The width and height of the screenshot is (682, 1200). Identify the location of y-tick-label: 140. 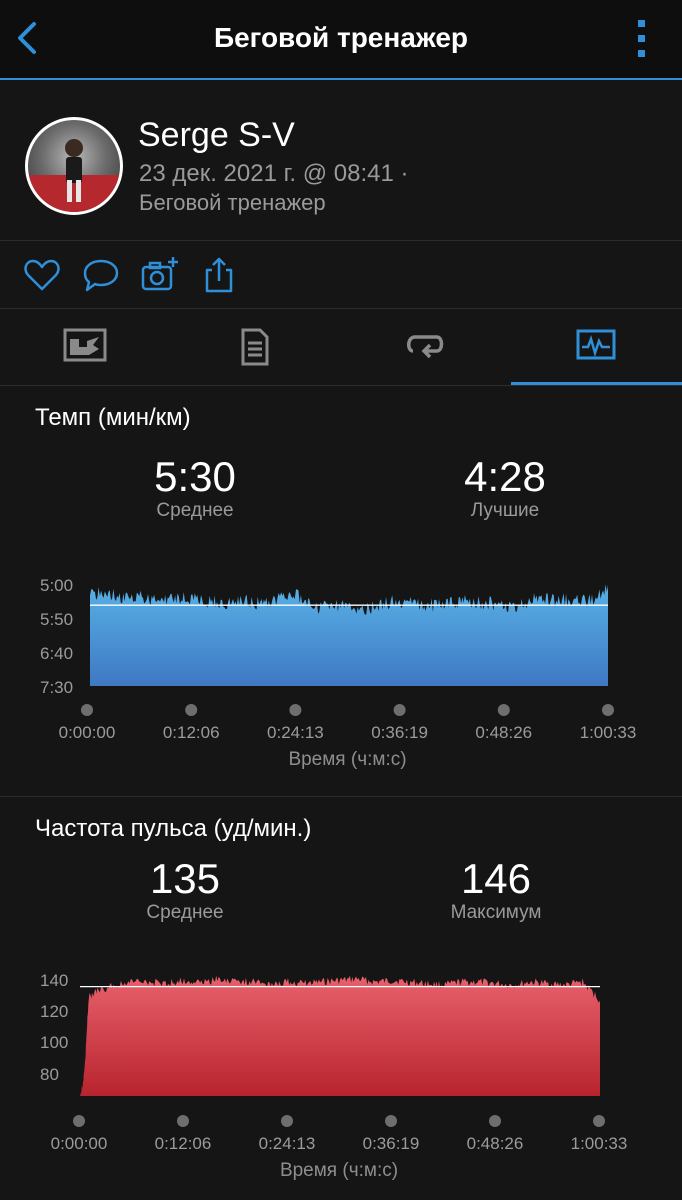
(54, 980).